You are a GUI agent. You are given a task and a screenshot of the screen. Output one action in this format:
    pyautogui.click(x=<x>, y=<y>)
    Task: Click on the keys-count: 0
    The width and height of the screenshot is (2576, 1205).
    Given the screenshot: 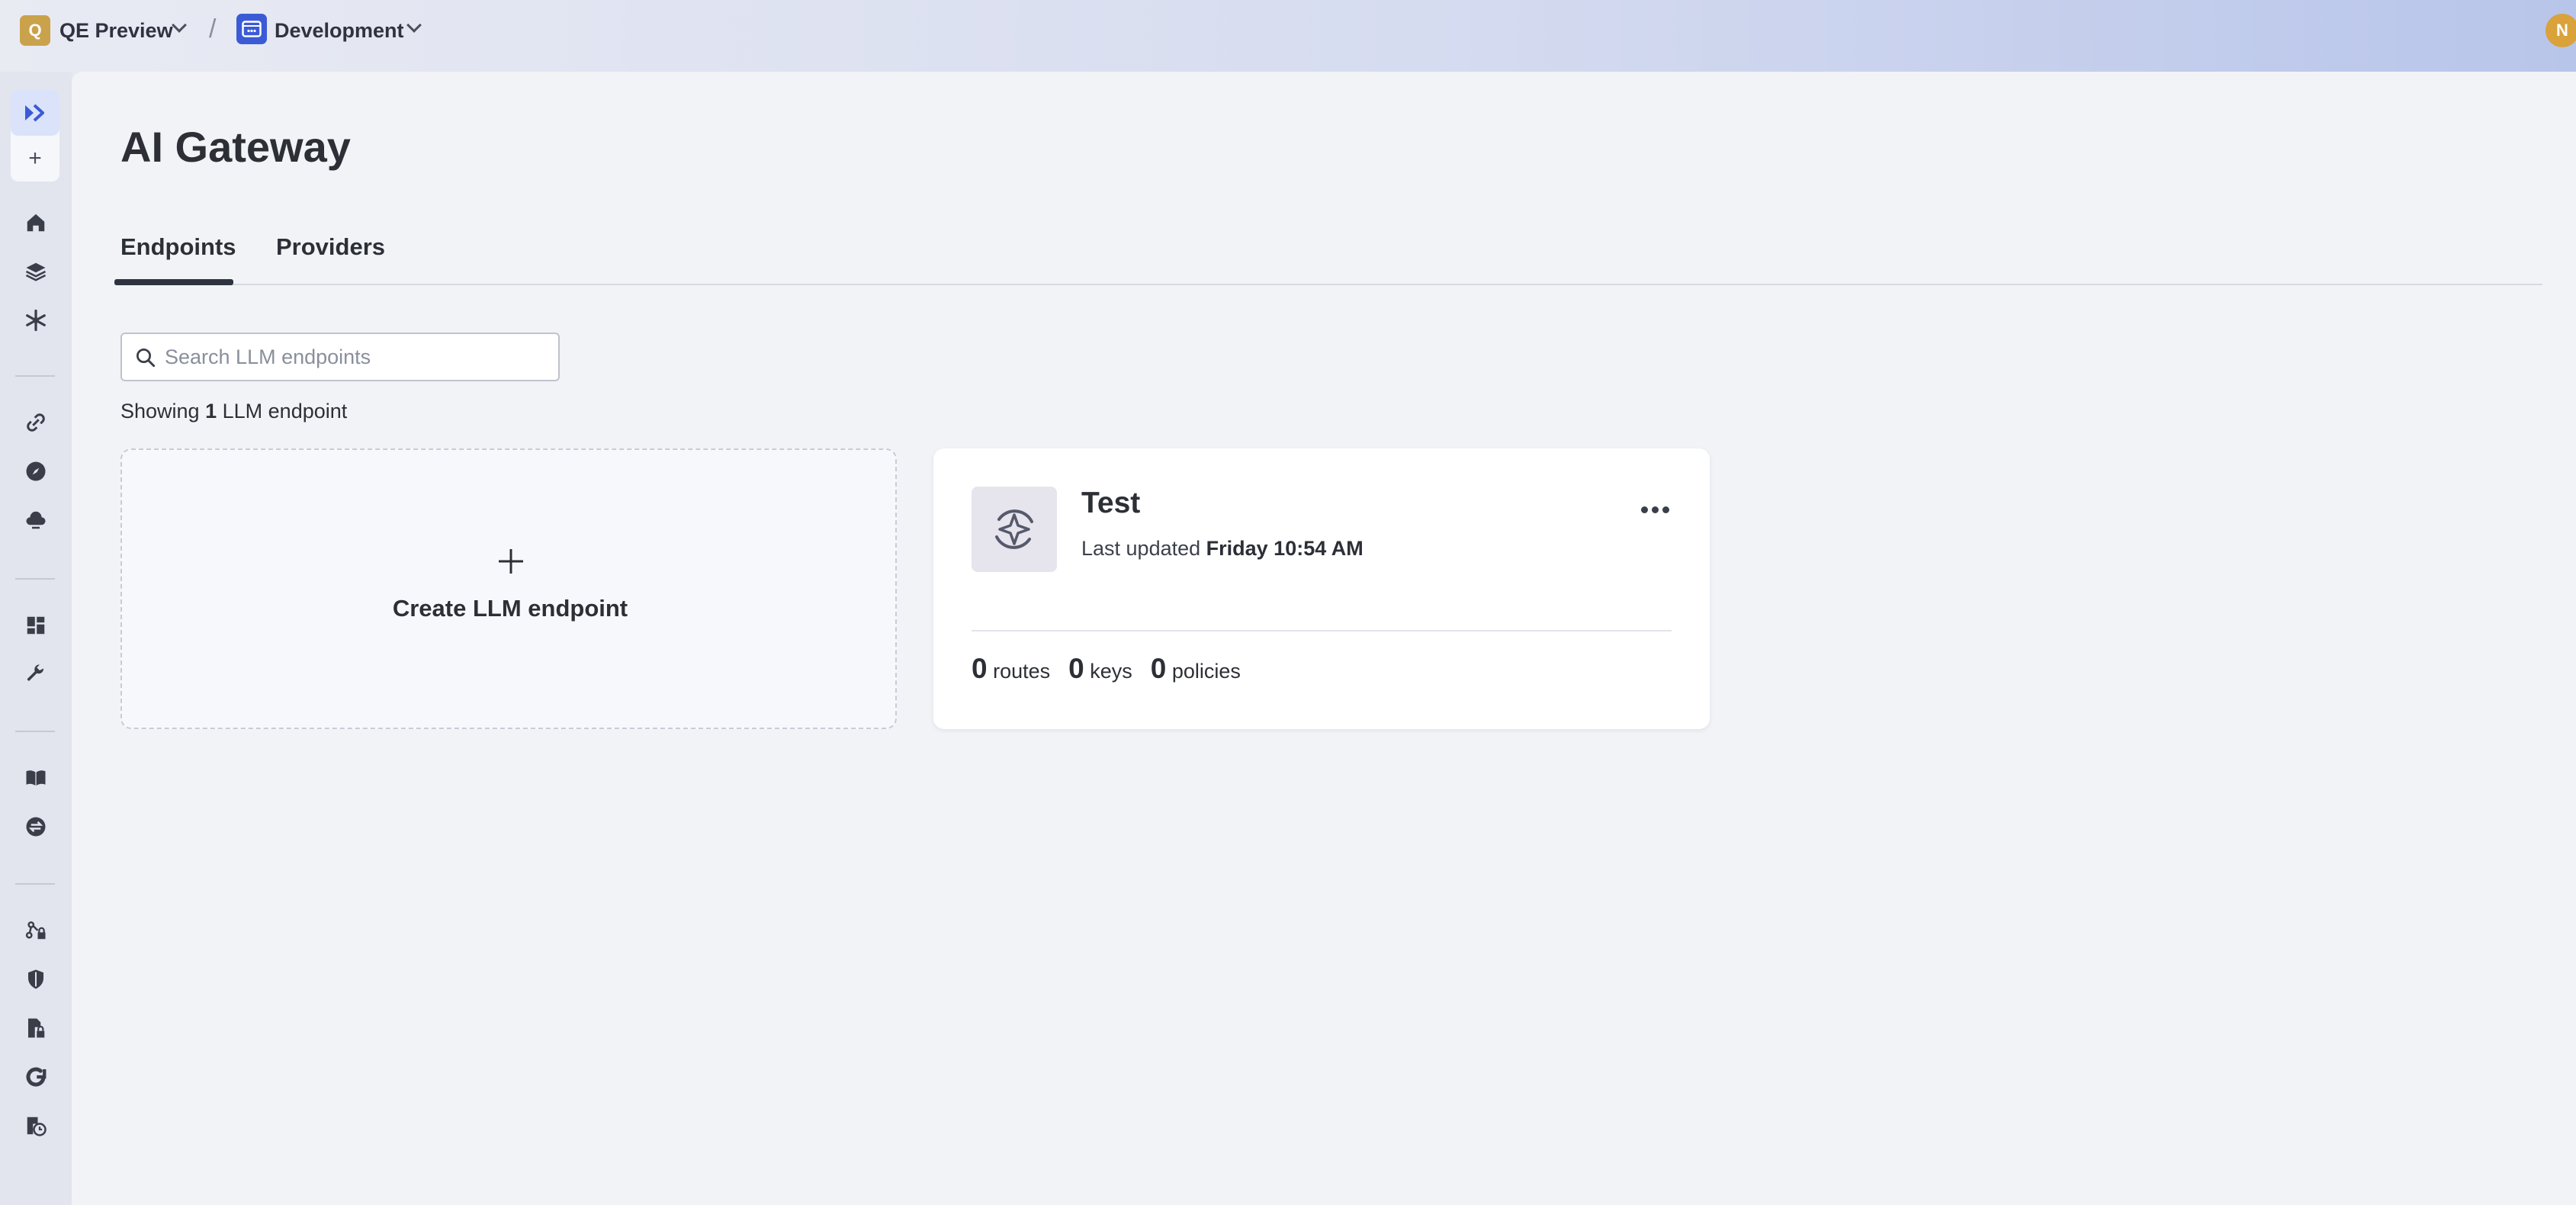 What is the action you would take?
    pyautogui.click(x=1076, y=668)
    